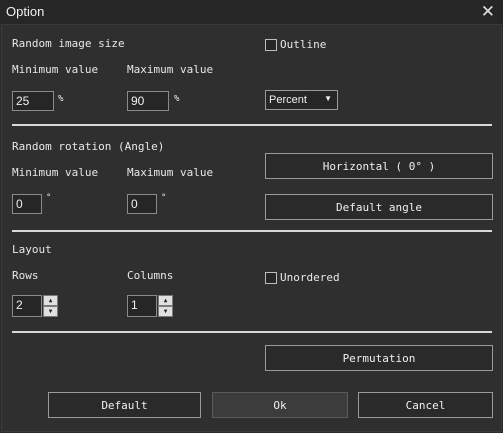  Describe the element at coordinates (488, 12) in the screenshot. I see `close-icon: ✕` at that location.